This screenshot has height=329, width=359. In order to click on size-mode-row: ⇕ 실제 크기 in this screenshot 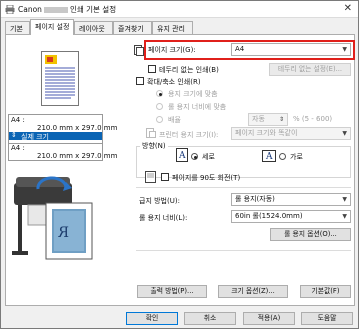, I will do `click(55, 136)`.